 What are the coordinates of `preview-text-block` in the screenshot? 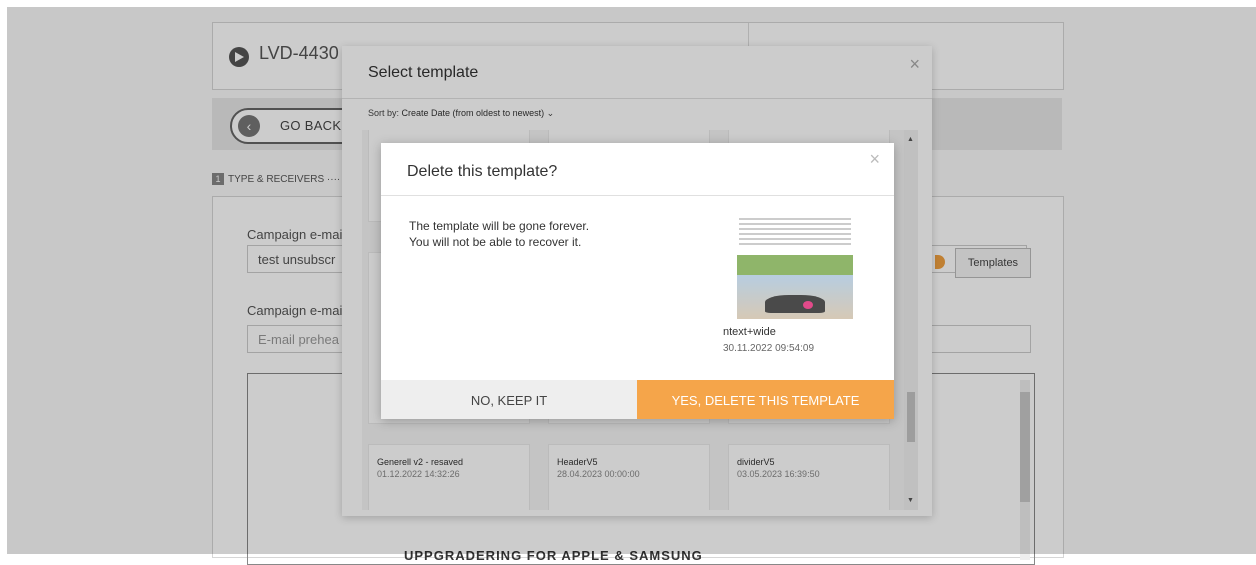 It's located at (795, 234).